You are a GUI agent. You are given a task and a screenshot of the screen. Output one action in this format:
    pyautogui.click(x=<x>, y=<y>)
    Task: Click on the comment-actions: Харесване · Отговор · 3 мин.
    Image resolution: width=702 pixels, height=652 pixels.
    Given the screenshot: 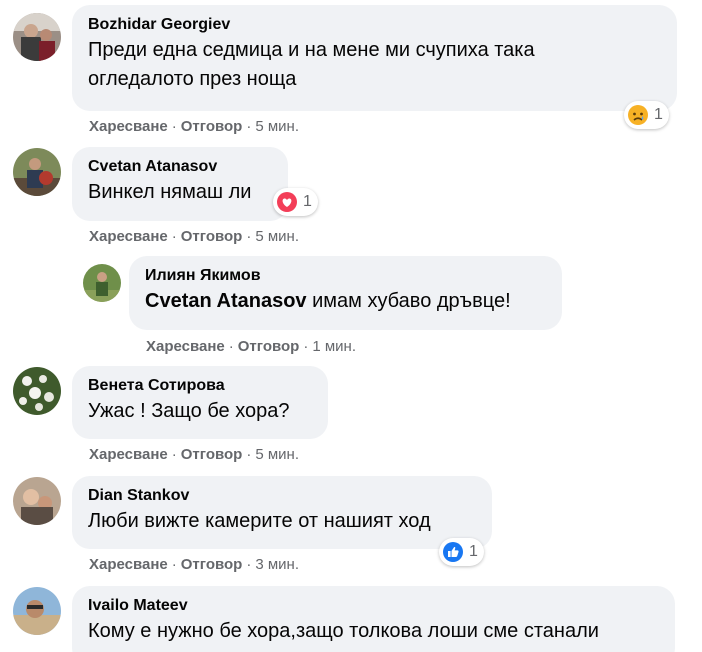 What is the action you would take?
    pyautogui.click(x=194, y=565)
    